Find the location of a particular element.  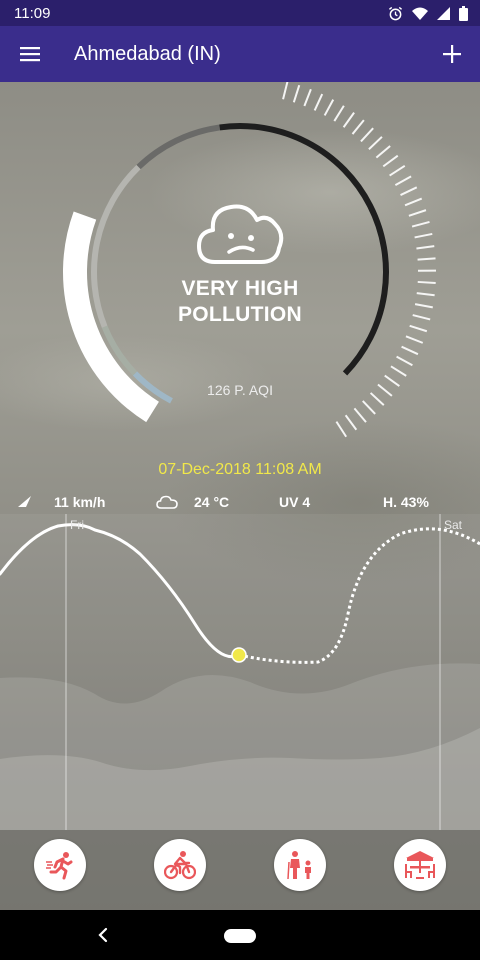

table-umbrella-icon is located at coordinates (420, 865).